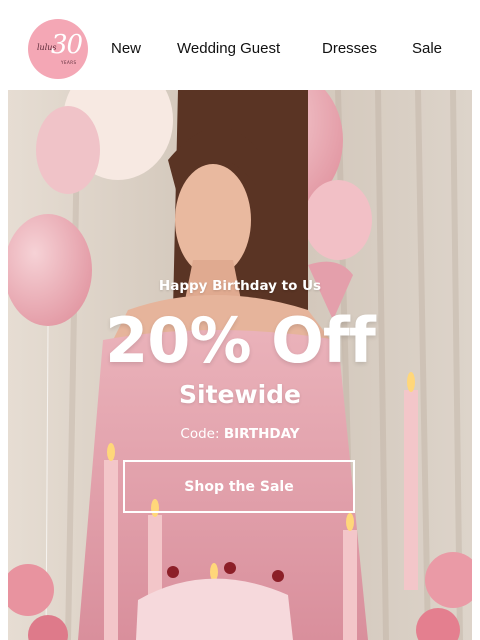 The width and height of the screenshot is (480, 640). I want to click on promo-code-label: Code:, so click(200, 434).